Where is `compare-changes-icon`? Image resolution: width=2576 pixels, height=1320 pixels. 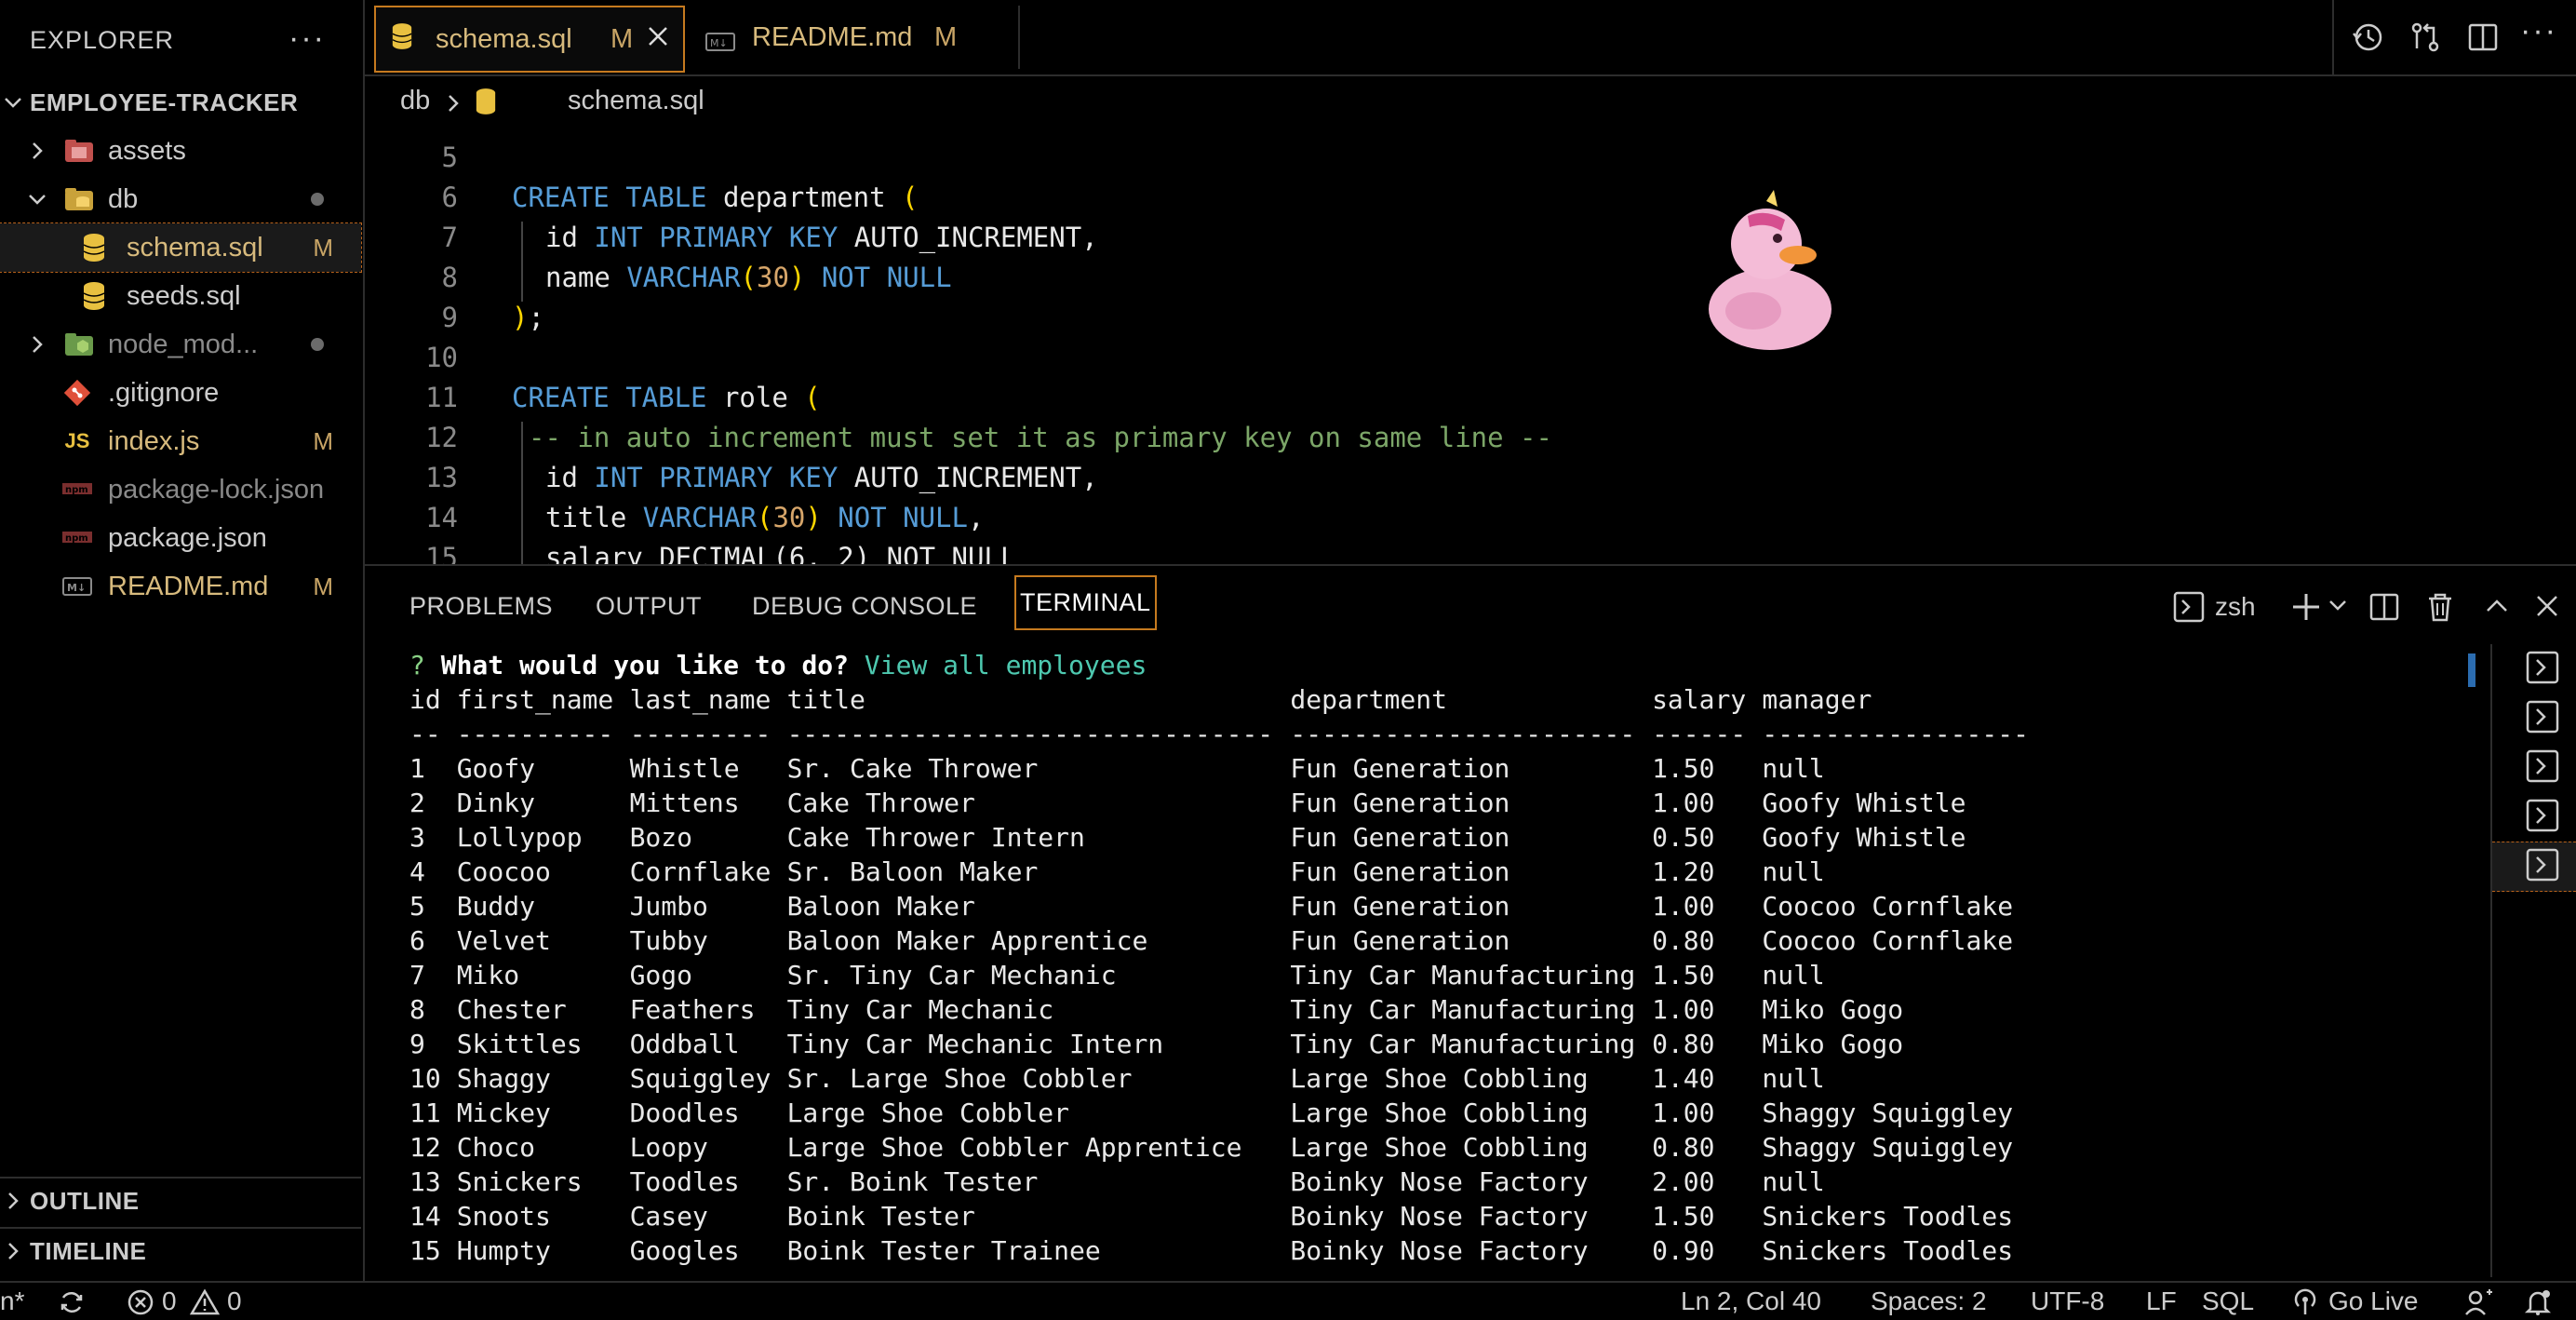 compare-changes-icon is located at coordinates (2425, 37).